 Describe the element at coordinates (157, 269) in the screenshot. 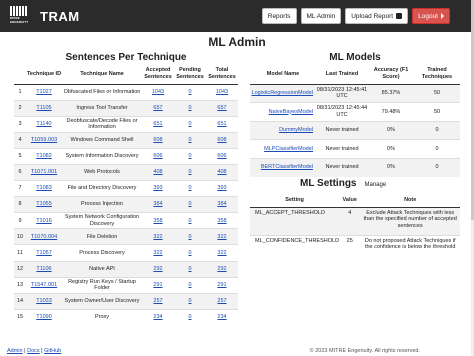

I see `accepted-sentences-link: 292` at that location.